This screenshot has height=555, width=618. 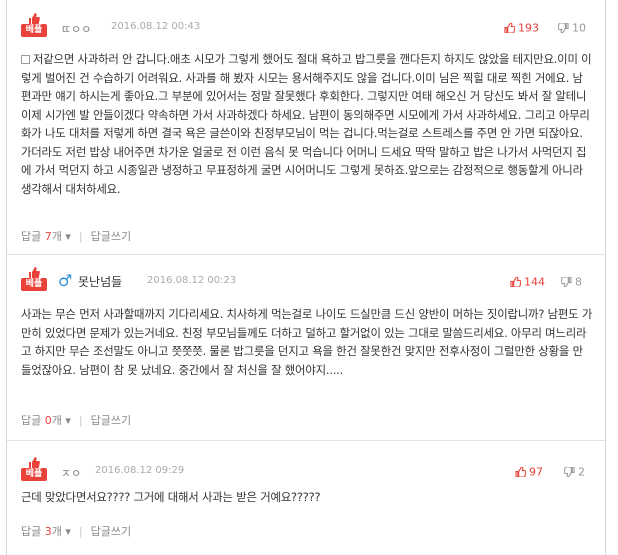 I want to click on upvote-count: 97, so click(x=536, y=472).